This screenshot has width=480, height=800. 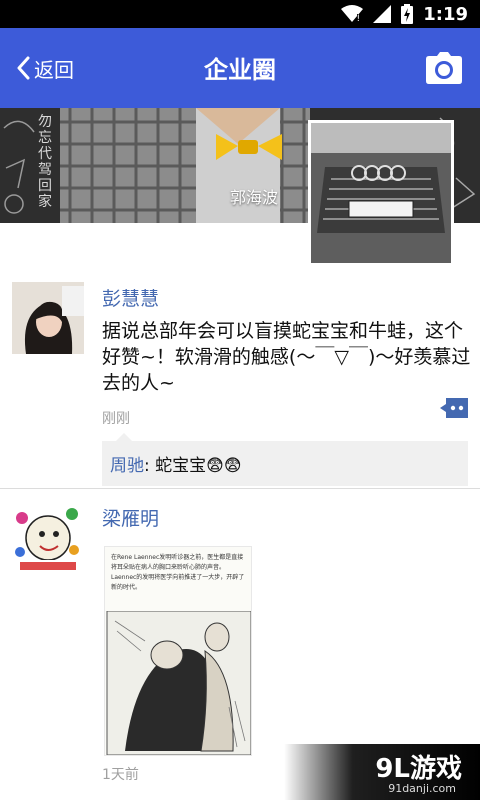 I want to click on status-icons: ! 1:19, so click(x=404, y=14).